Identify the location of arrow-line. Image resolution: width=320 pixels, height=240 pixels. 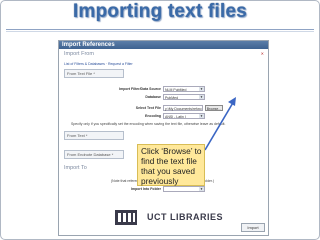
(219, 125).